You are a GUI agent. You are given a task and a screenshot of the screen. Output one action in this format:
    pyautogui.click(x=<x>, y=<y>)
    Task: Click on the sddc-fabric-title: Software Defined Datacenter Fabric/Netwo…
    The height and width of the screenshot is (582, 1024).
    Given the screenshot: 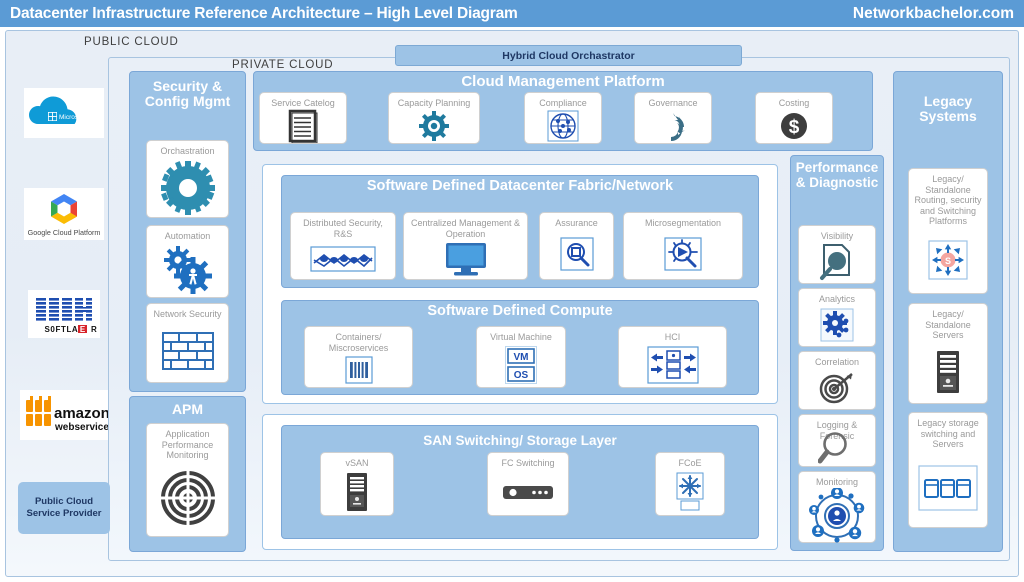 What is the action you would take?
    pyautogui.click(x=520, y=186)
    